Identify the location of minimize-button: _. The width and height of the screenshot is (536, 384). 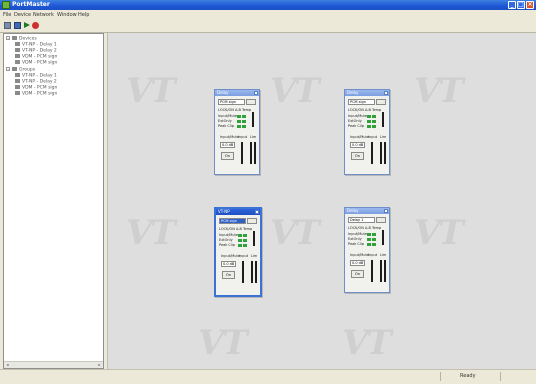
(512, 5).